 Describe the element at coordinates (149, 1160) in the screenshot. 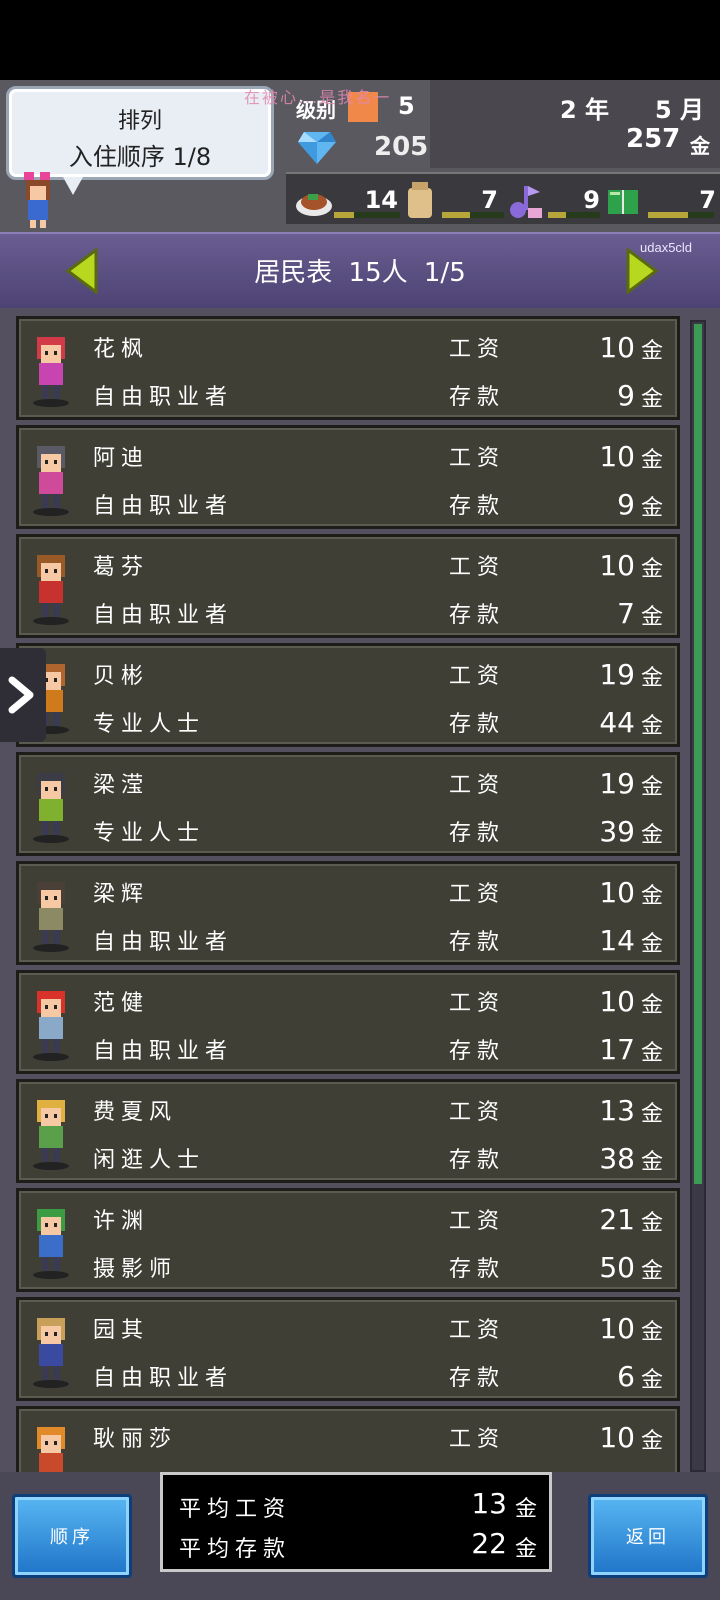

I see `resident-job: 闲逛人士` at that location.